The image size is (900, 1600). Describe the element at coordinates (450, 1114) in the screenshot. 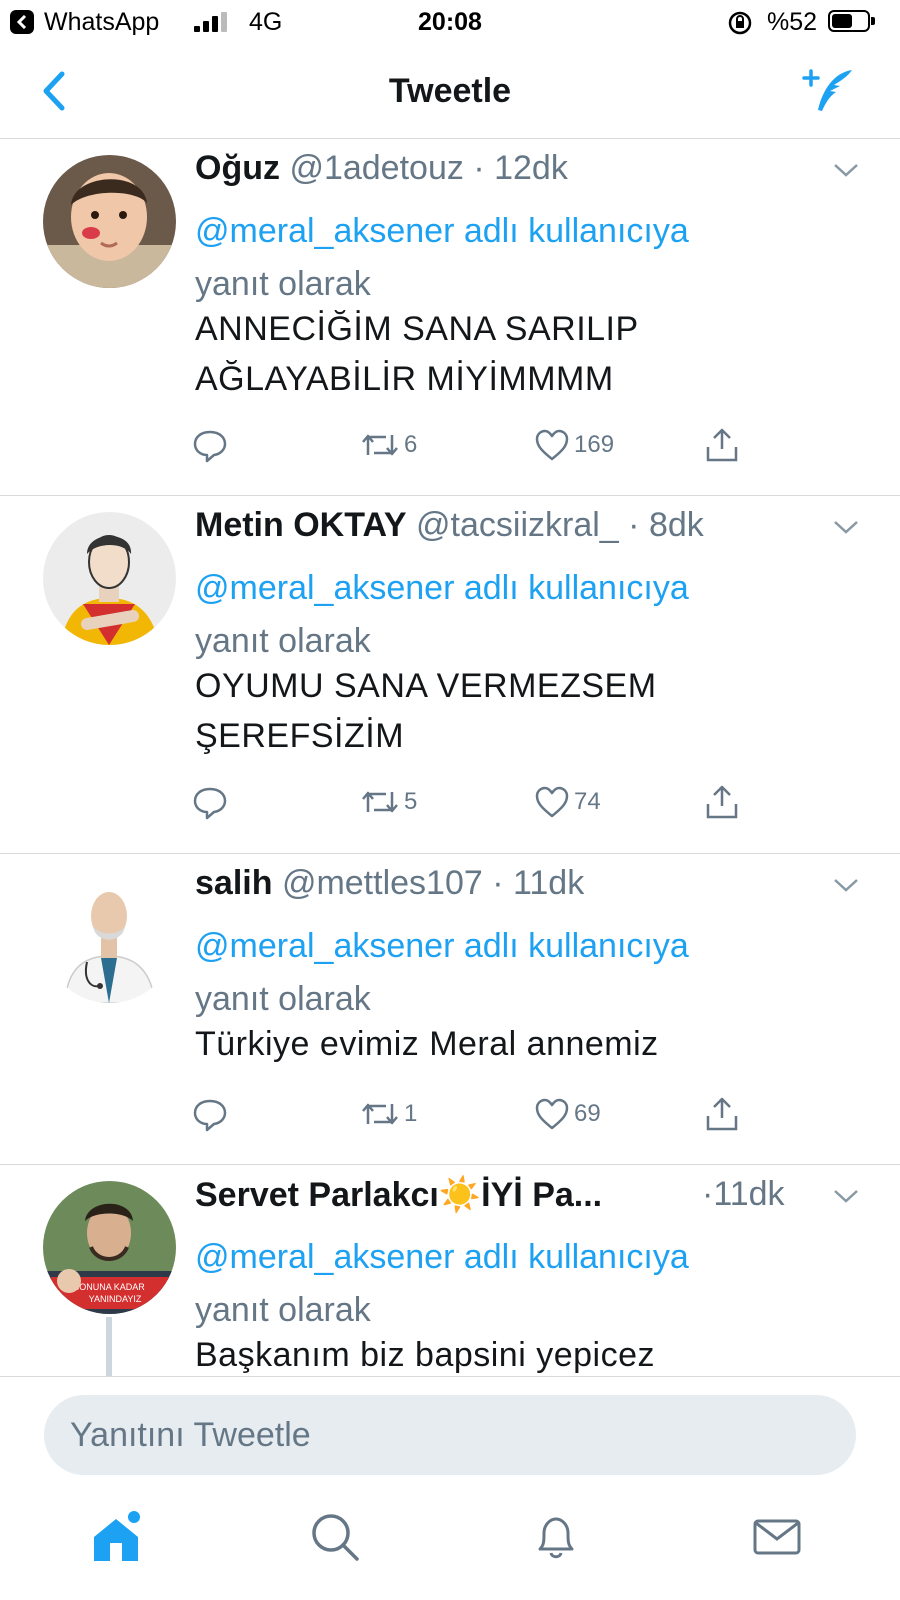

I see `tweet-actions: 1 69` at that location.